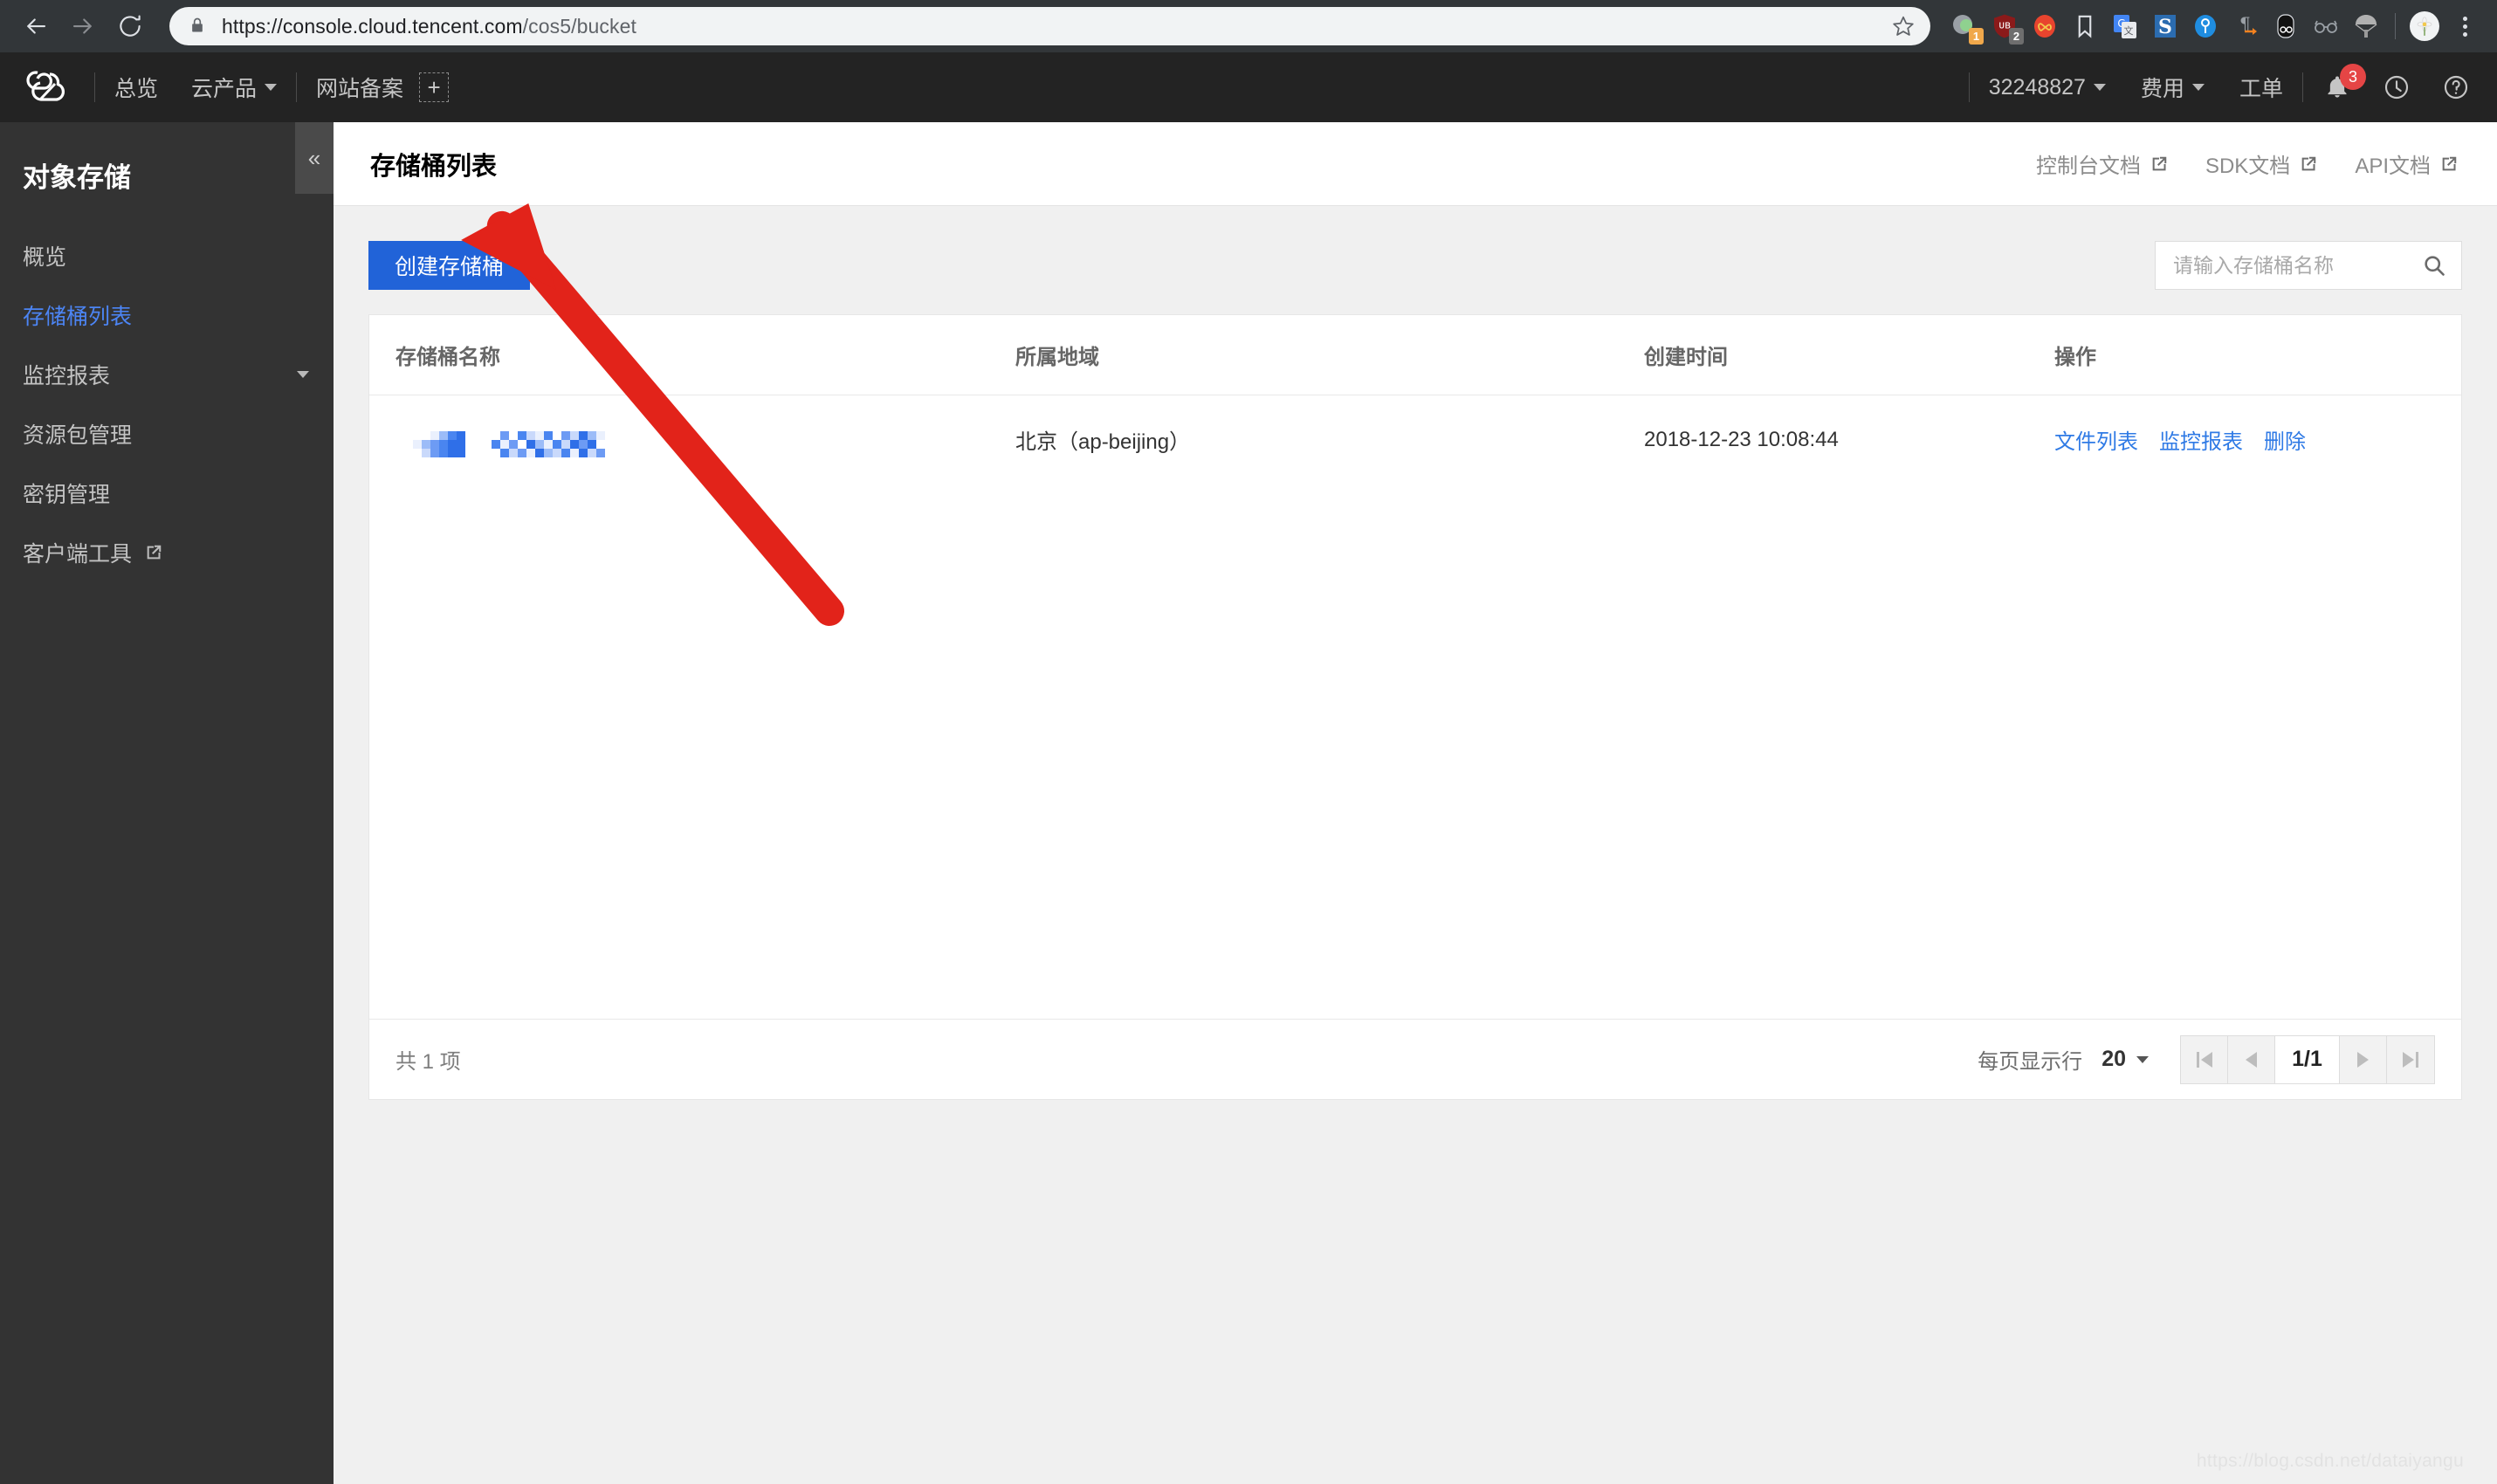 Image resolution: width=2497 pixels, height=1484 pixels. Describe the element at coordinates (167, 553) in the screenshot. I see `sidebar-item-client-tools: 客户端工具` at that location.